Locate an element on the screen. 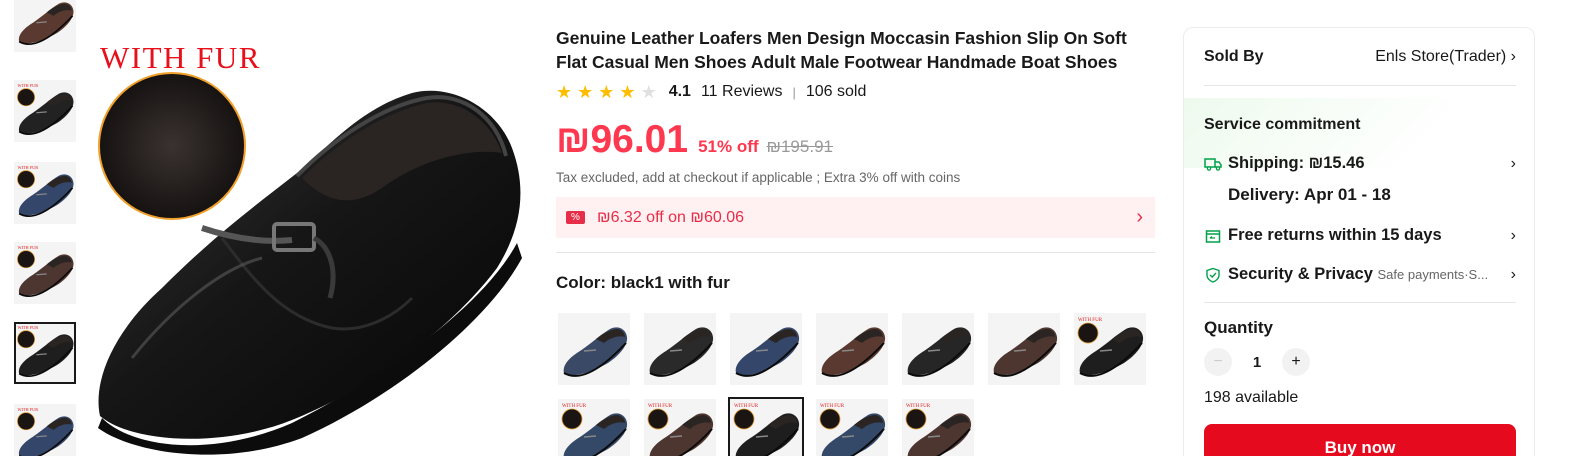  decrease-quantity-button: − is located at coordinates (1218, 362).